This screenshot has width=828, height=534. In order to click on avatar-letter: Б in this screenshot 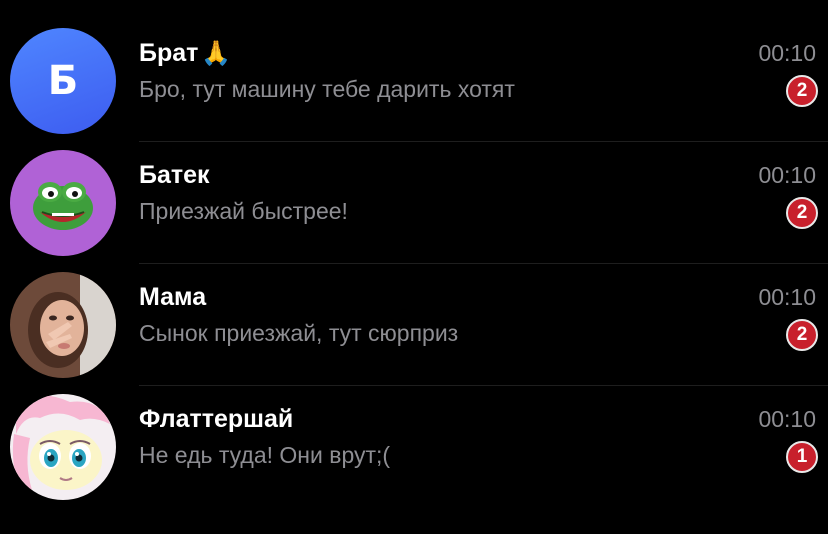, I will do `click(63, 81)`.